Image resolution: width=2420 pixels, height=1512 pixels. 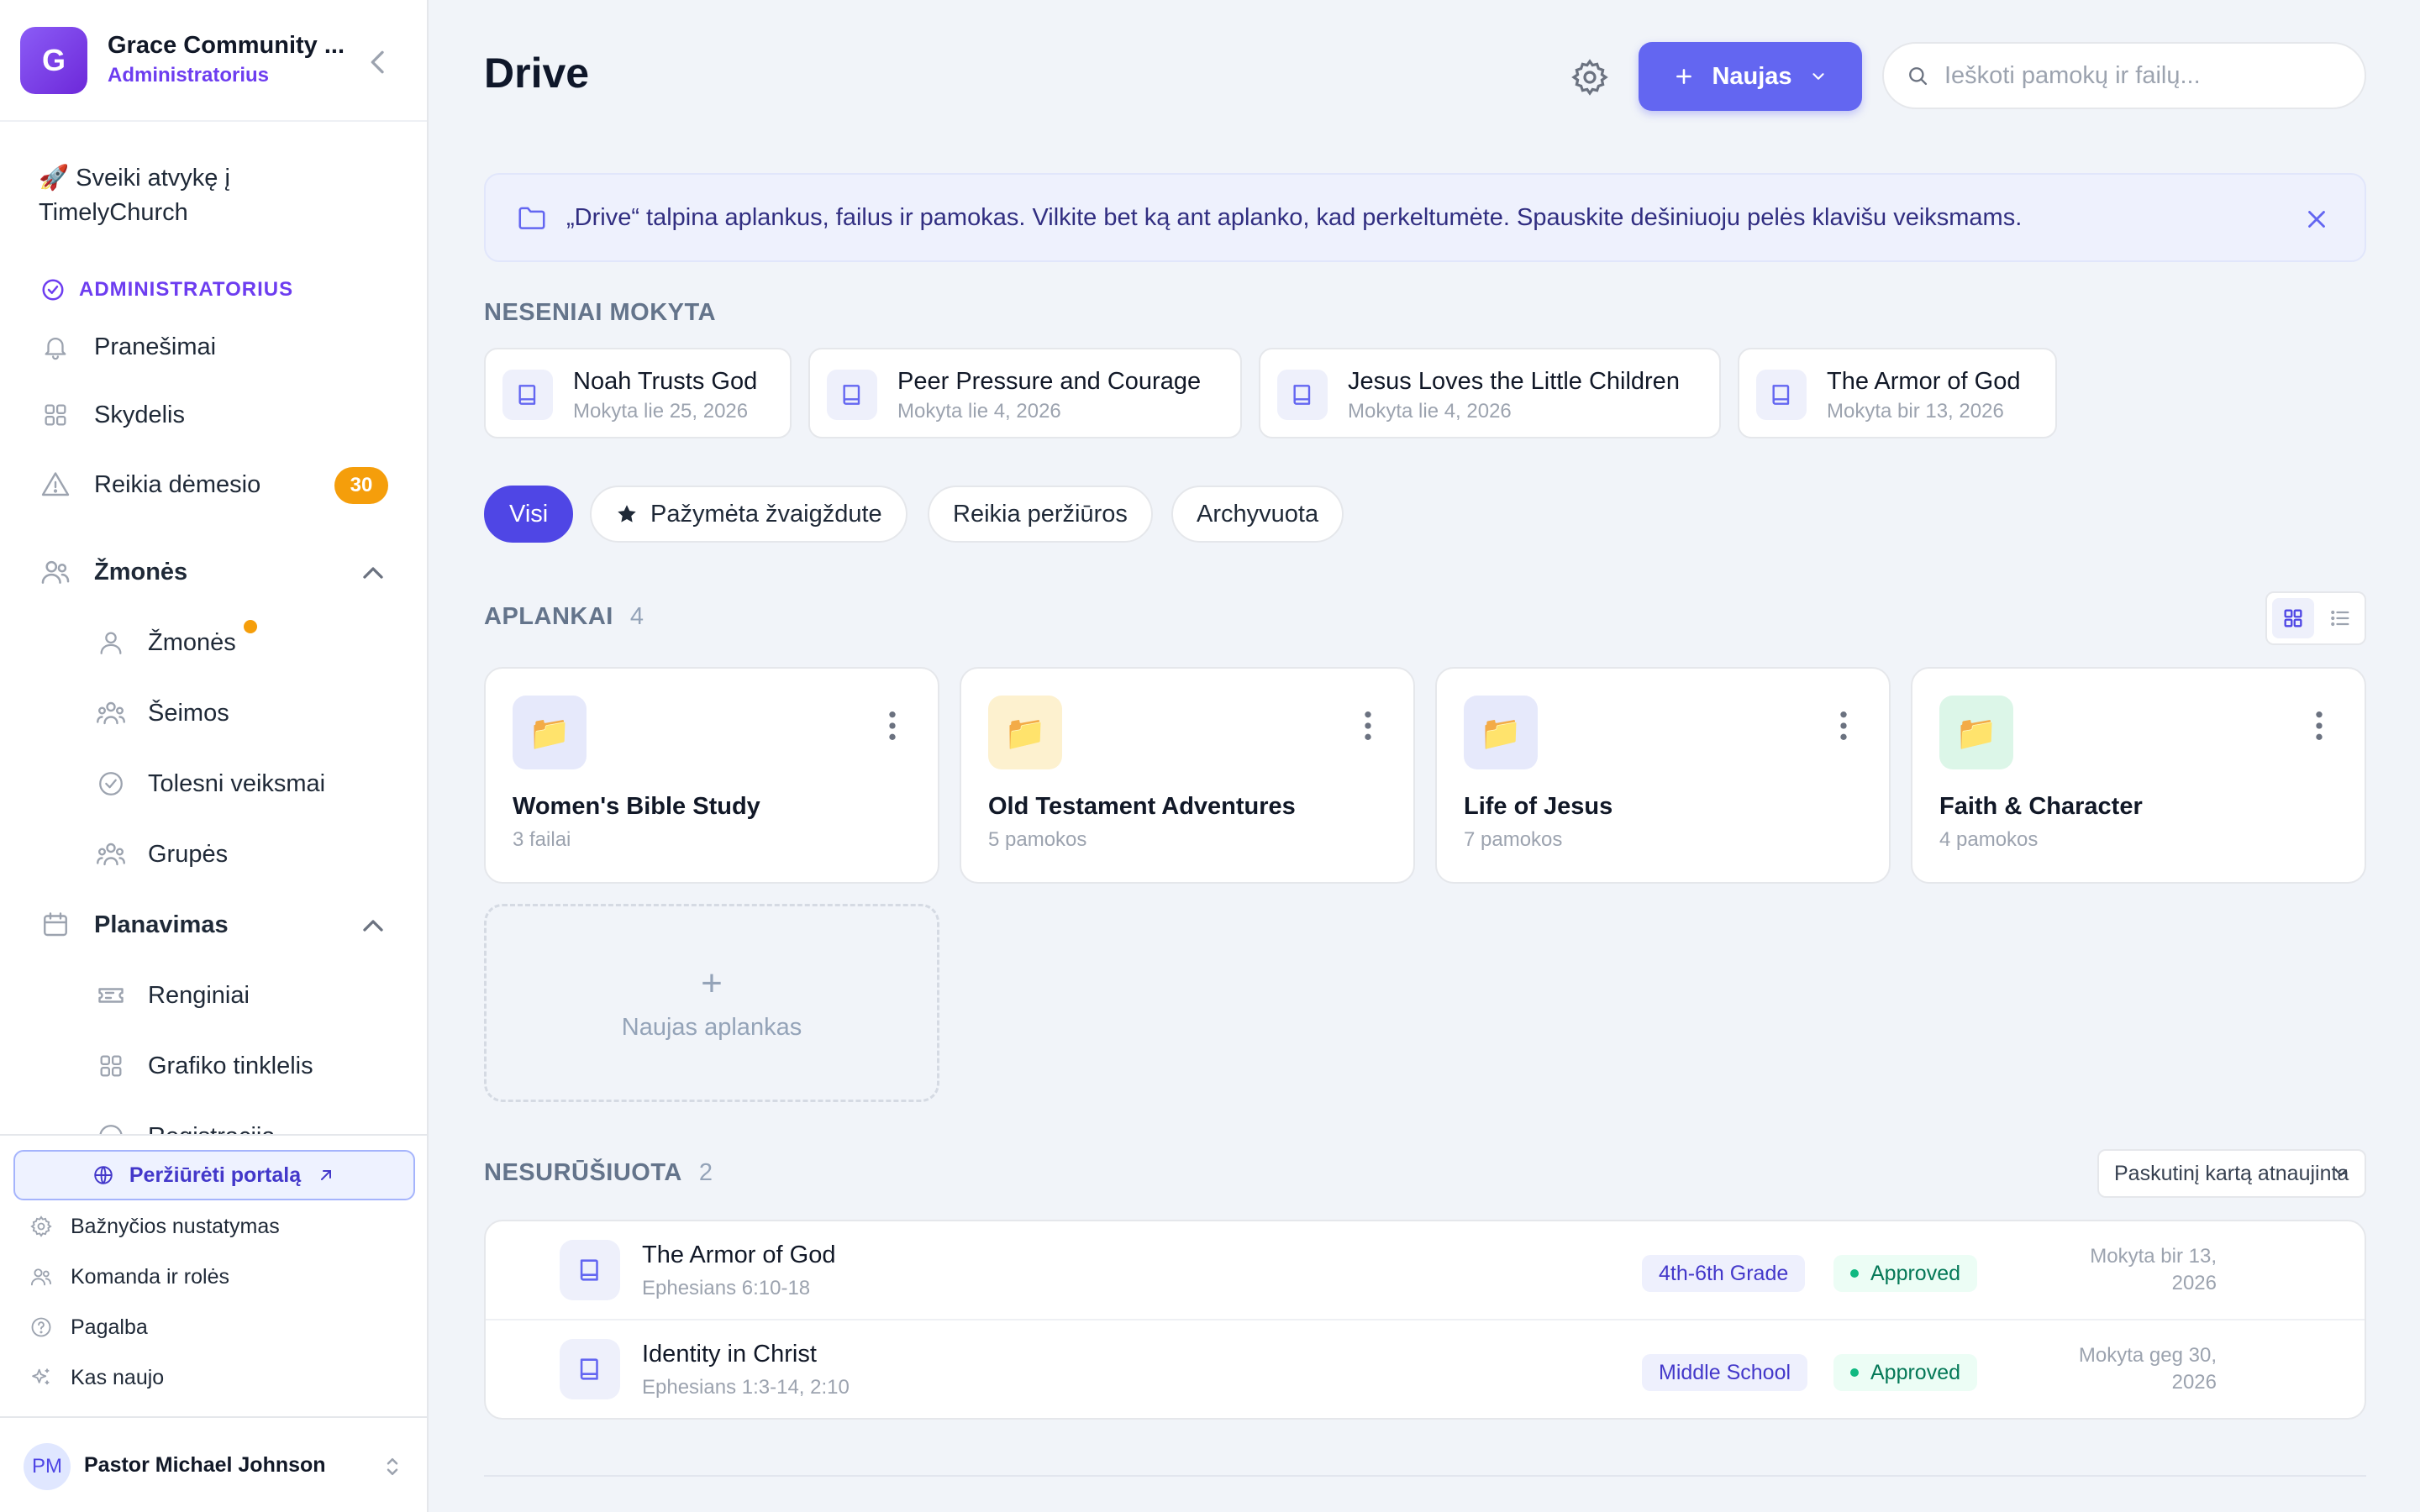 What do you see at coordinates (111, 1066) in the screenshot?
I see `grid-icon` at bounding box center [111, 1066].